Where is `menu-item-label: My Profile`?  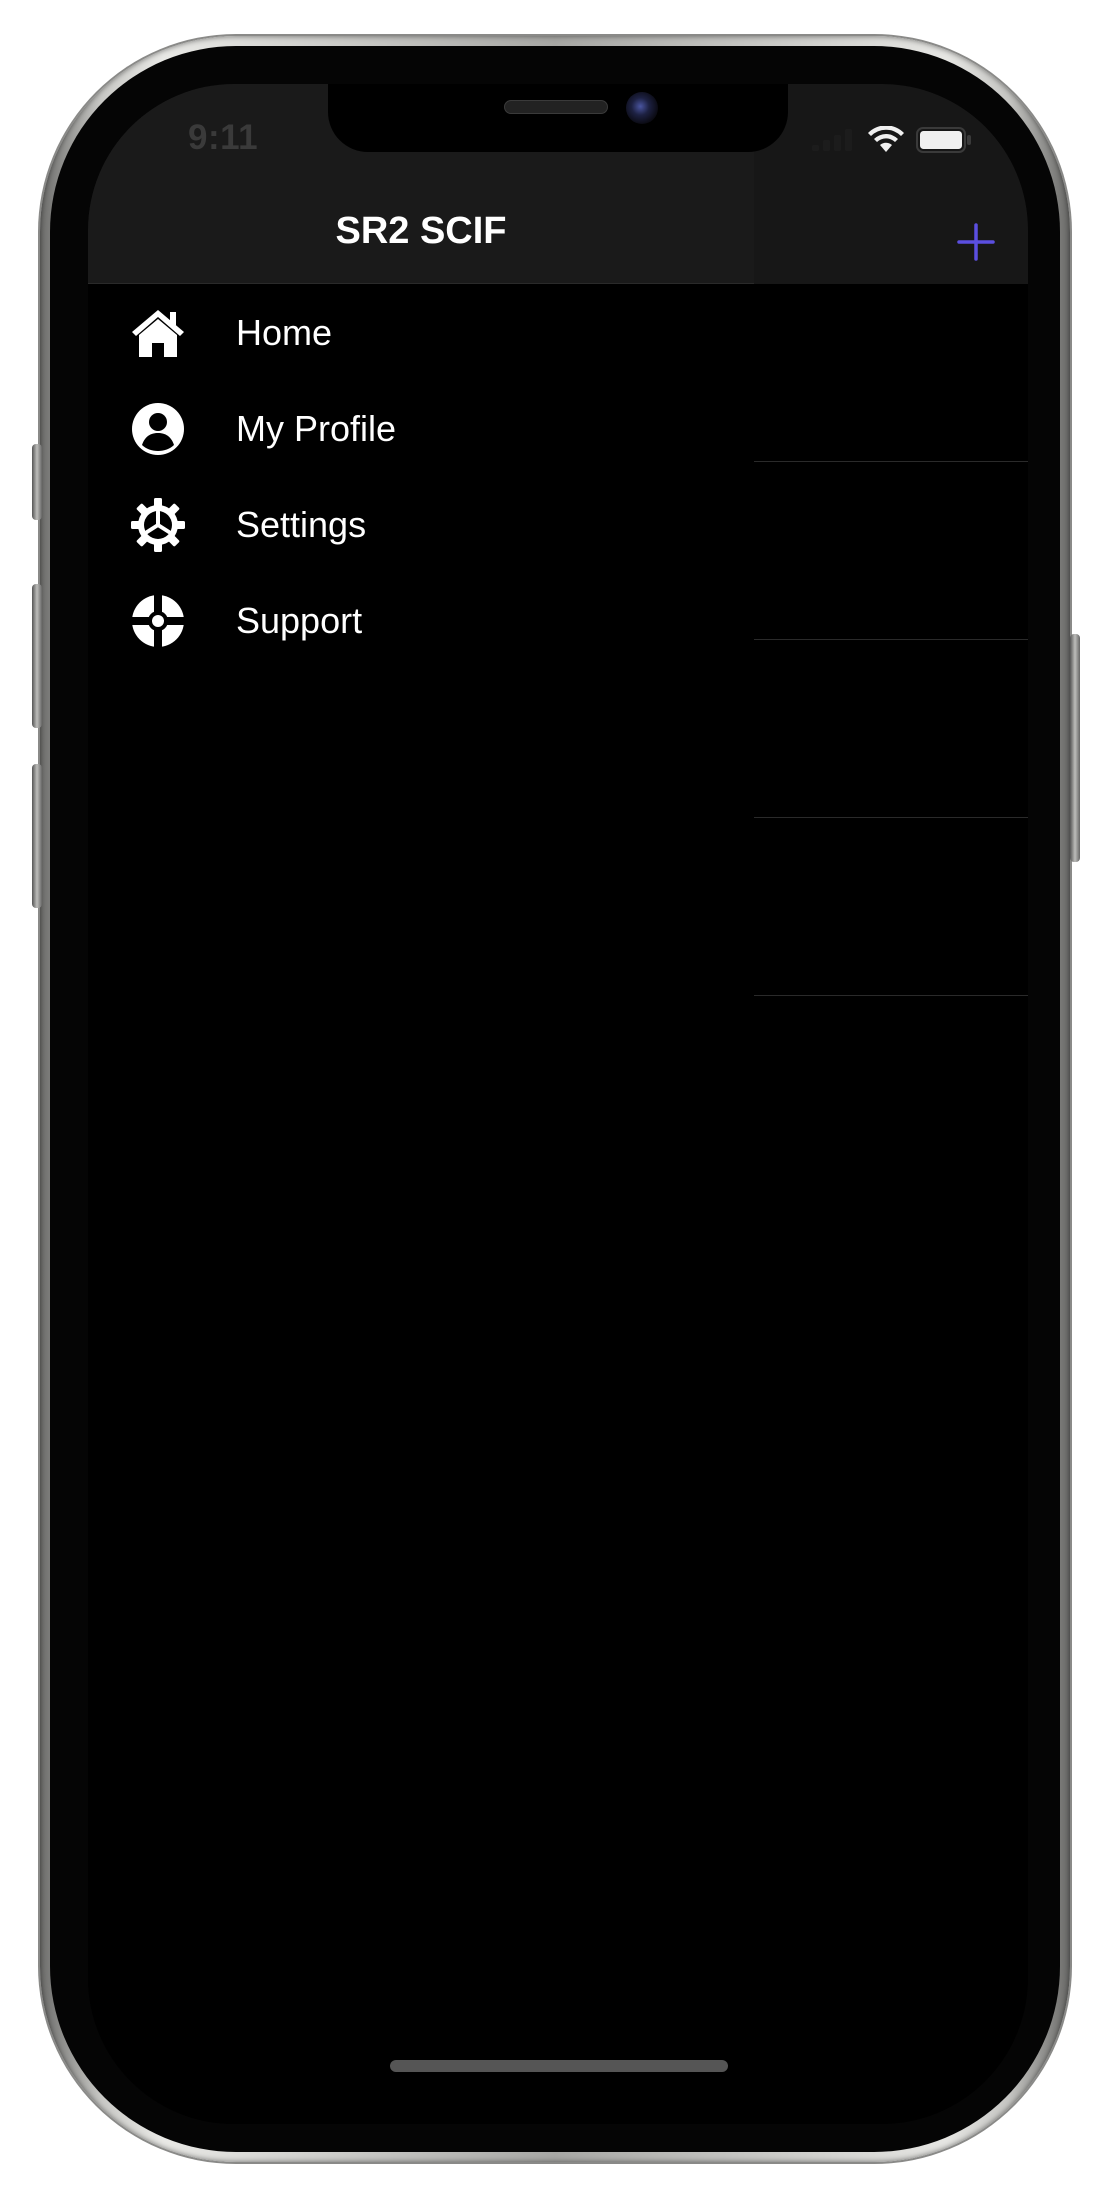
menu-item-label: My Profile is located at coordinates (316, 428).